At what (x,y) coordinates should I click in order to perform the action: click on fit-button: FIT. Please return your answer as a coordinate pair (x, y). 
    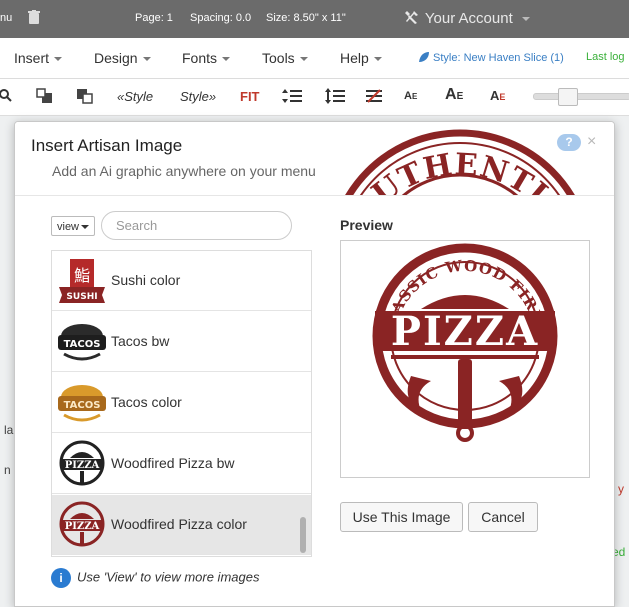
    Looking at the image, I should click on (250, 96).